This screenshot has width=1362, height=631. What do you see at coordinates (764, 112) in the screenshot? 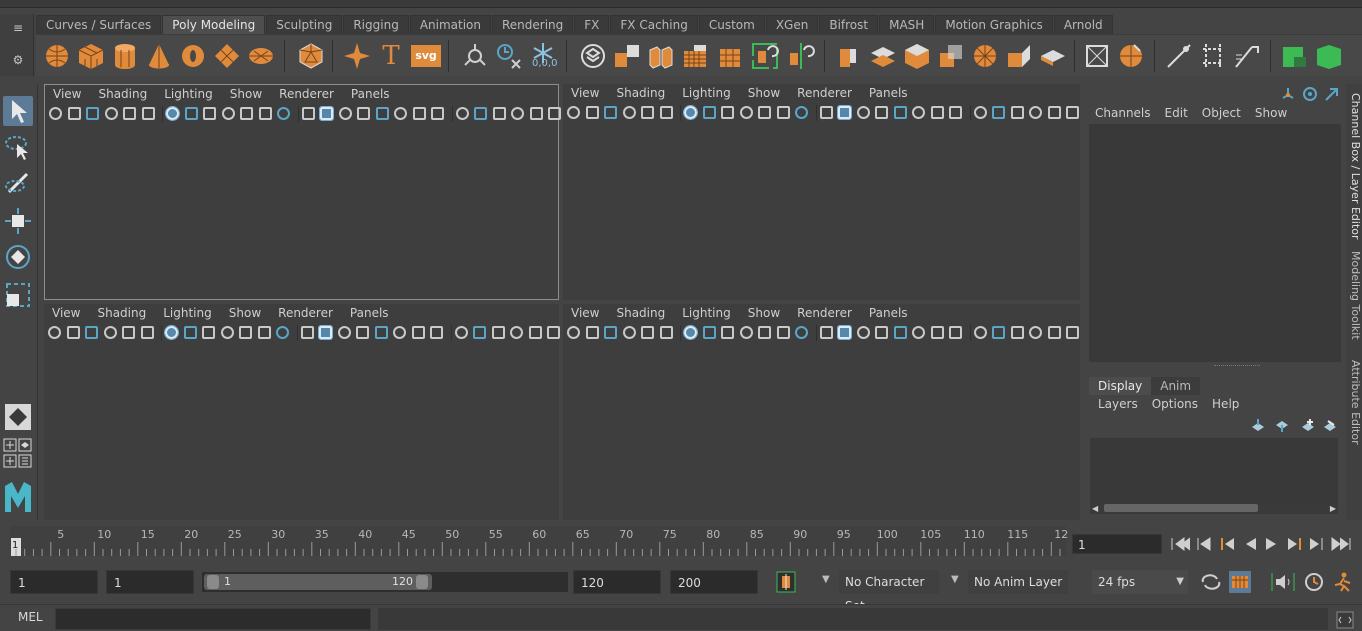
I see `field-chart-icon` at bounding box center [764, 112].